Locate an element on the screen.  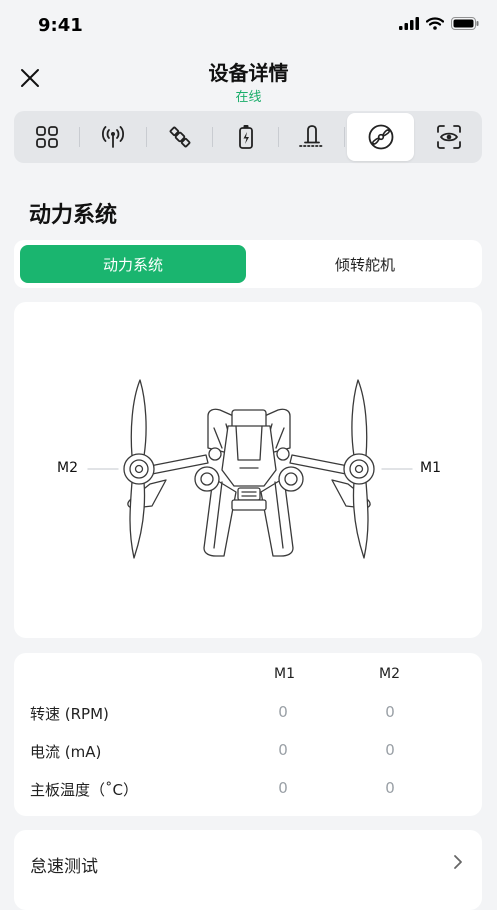
motor-label-right: M1 is located at coordinates (430, 468).